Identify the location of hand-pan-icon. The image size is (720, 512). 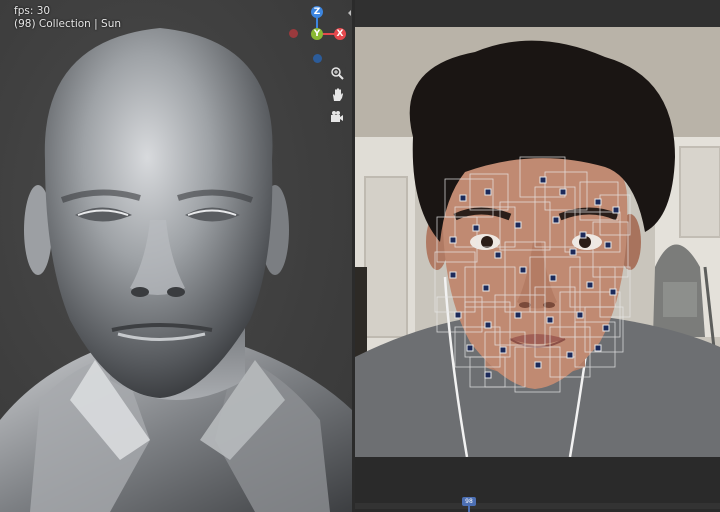
(337, 95).